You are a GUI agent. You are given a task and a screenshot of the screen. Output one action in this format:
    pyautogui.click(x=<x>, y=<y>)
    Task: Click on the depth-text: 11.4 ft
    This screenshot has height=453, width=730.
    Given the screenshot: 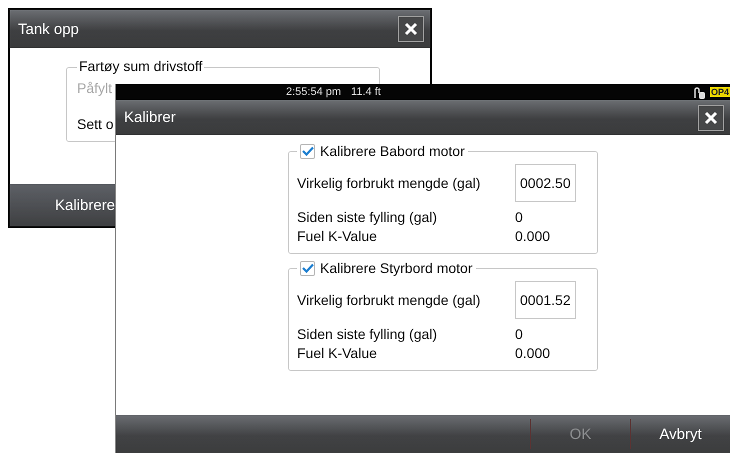 What is the action you would take?
    pyautogui.click(x=366, y=92)
    